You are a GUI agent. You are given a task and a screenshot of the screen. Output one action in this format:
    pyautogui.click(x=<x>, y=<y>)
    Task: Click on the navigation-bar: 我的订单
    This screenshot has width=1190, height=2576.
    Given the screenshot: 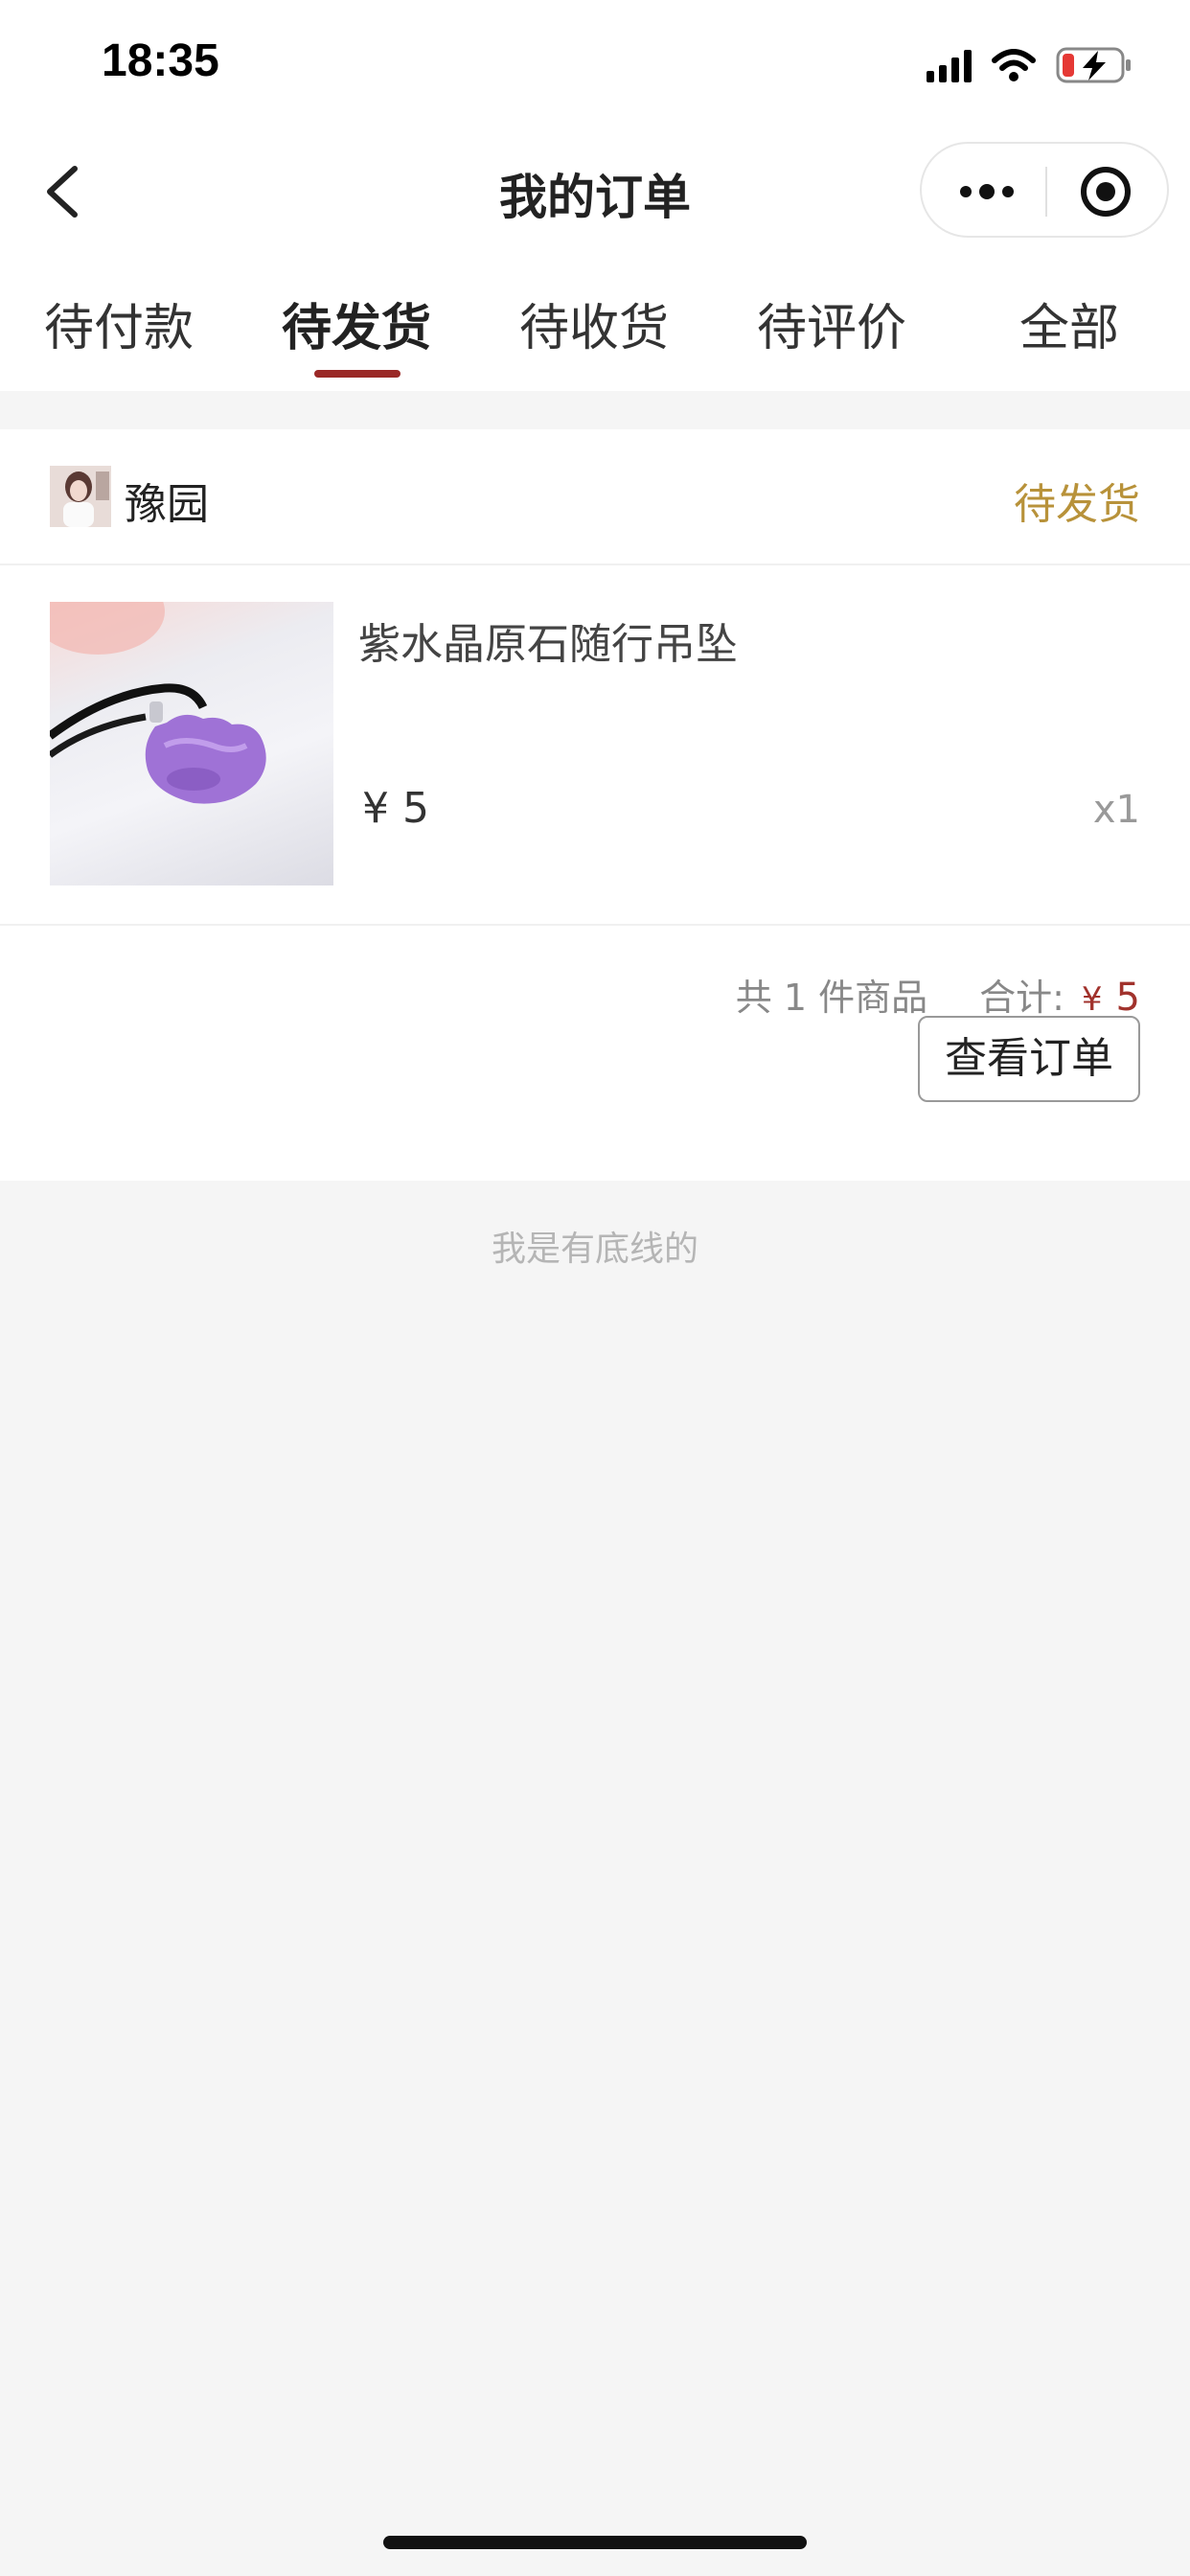 What is the action you would take?
    pyautogui.click(x=595, y=191)
    